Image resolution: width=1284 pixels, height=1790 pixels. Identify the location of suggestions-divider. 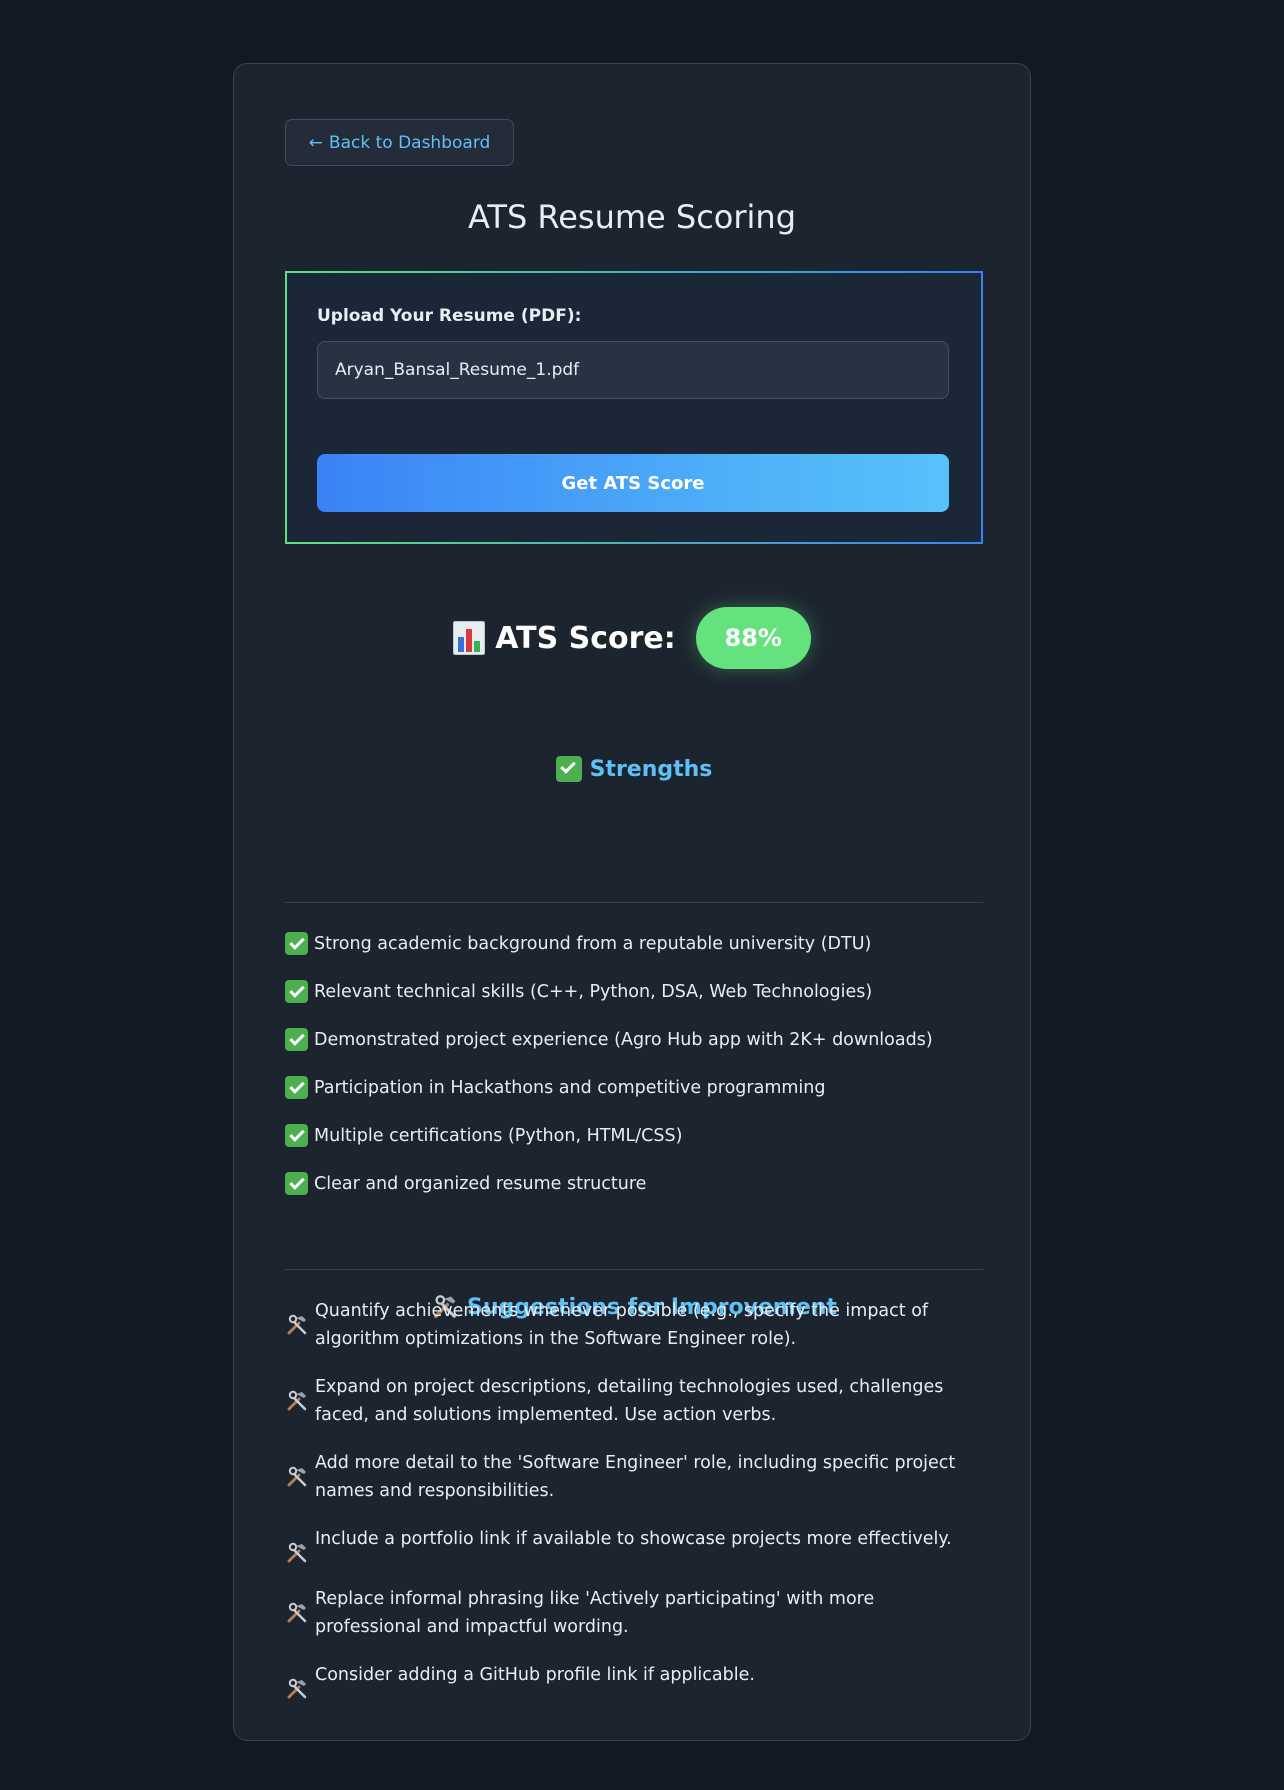
(634, 1269).